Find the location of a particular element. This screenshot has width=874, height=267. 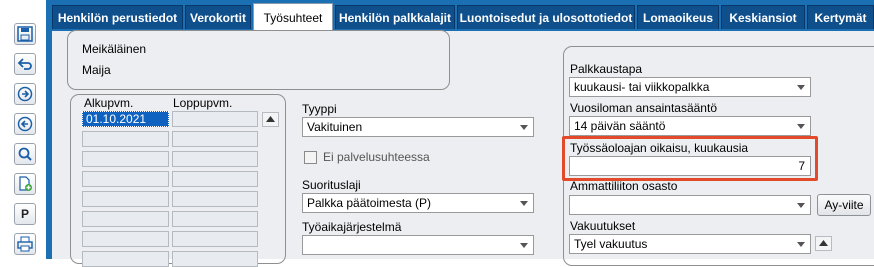

insurance-scroll-up-button is located at coordinates (823, 243).